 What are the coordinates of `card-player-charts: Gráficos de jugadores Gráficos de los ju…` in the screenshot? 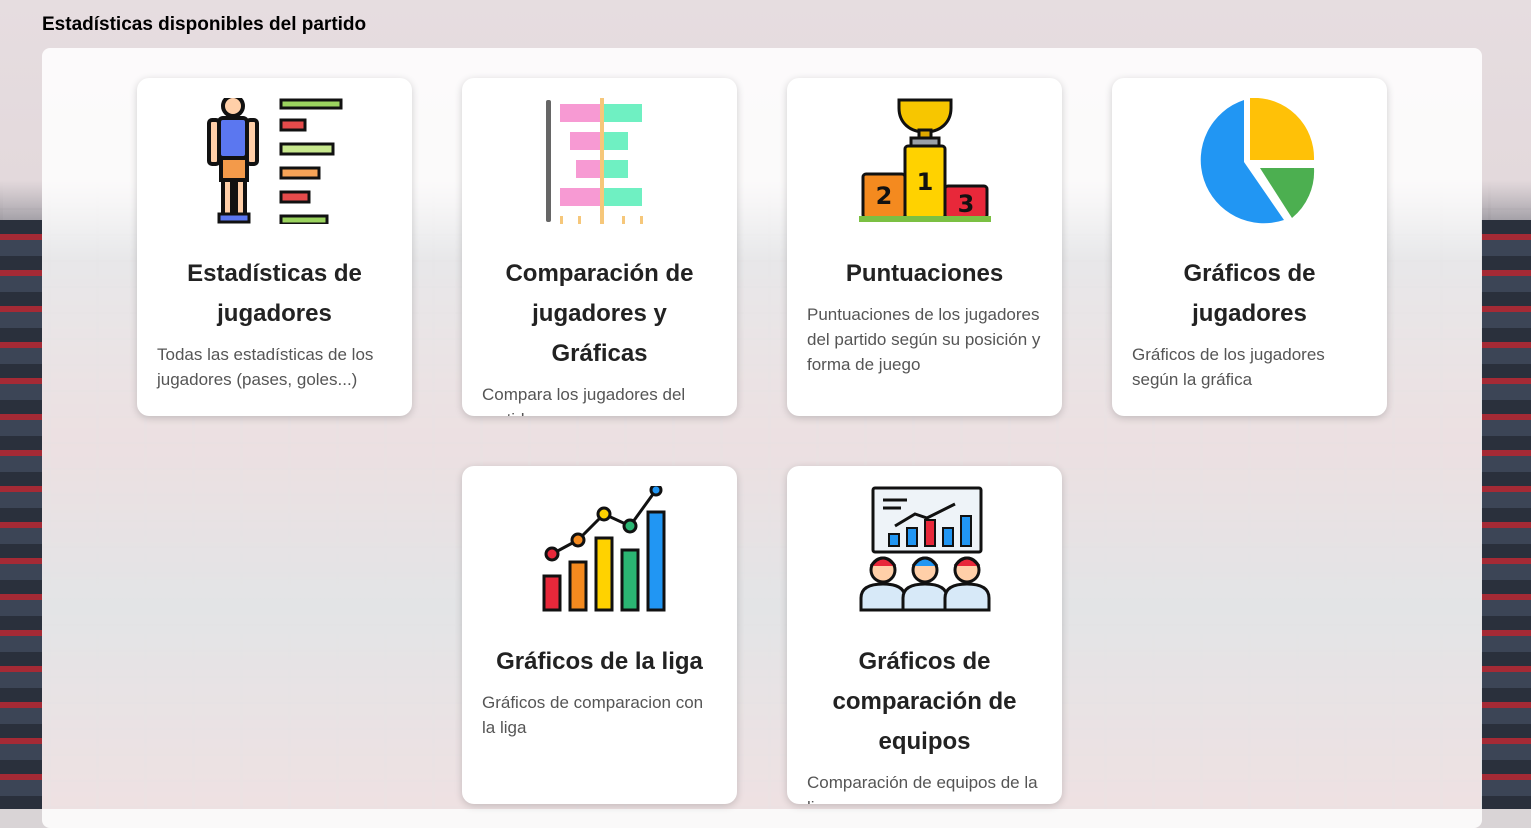 It's located at (1249, 247).